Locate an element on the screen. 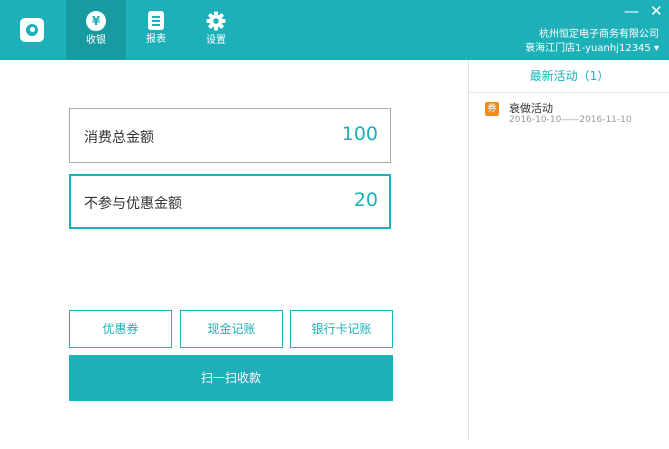 This screenshot has width=669, height=449. non-discount-amount-label: 不参与优惠金额 is located at coordinates (133, 204).